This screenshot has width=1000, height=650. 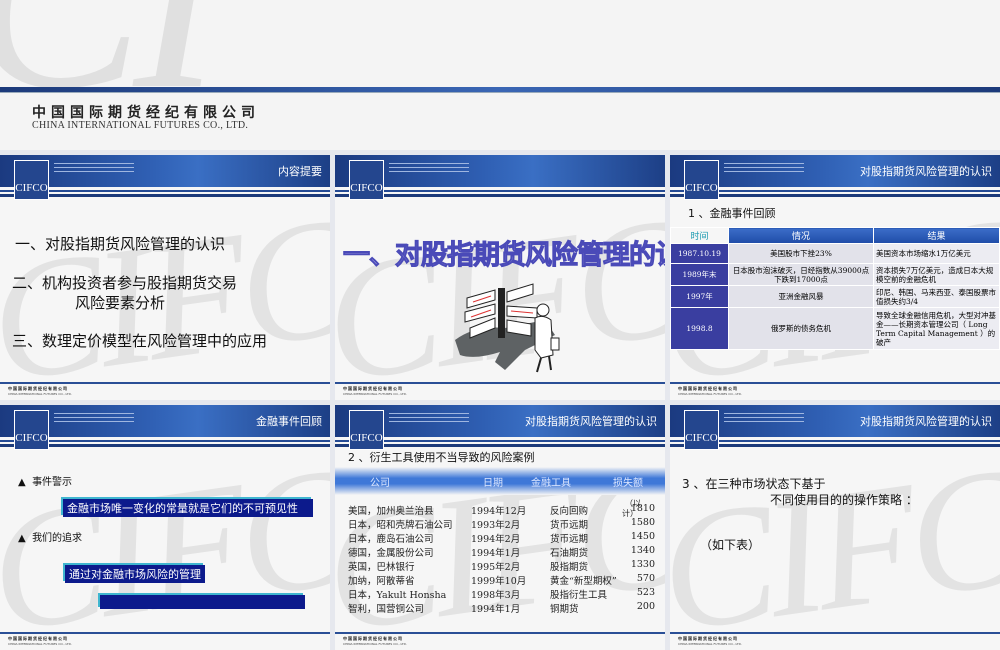 What do you see at coordinates (400, 525) in the screenshot?
I see `cell-company: 日本，昭和壳牌石油公司` at bounding box center [400, 525].